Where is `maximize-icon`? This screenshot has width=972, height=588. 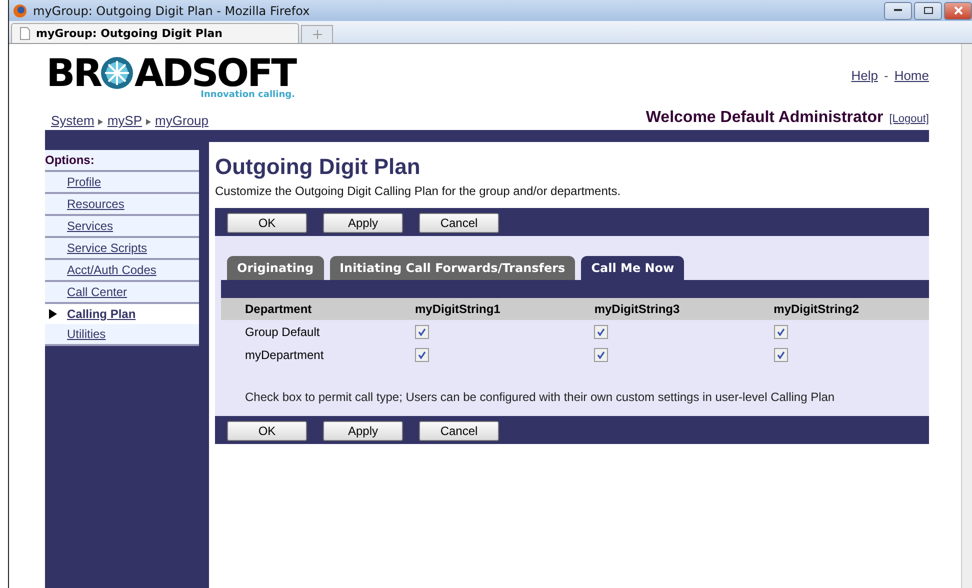
maximize-icon is located at coordinates (928, 10).